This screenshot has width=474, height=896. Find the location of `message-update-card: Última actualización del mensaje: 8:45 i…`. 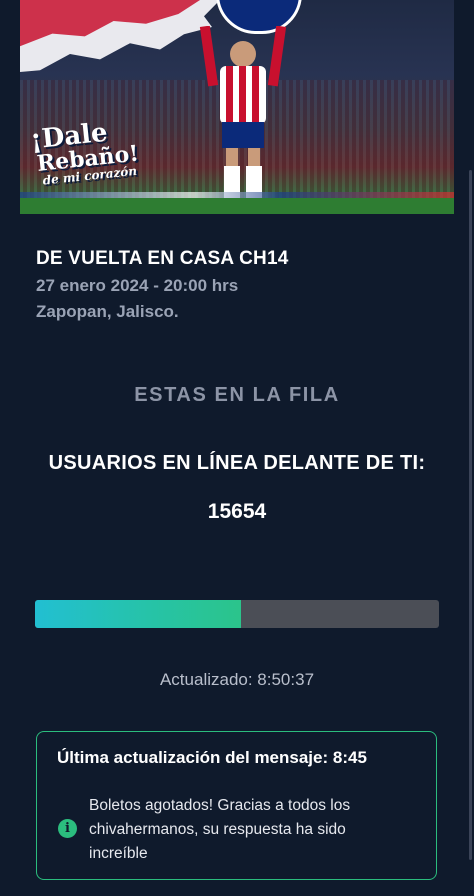

message-update-card: Última actualización del mensaje: 8:45 i… is located at coordinates (236, 805).